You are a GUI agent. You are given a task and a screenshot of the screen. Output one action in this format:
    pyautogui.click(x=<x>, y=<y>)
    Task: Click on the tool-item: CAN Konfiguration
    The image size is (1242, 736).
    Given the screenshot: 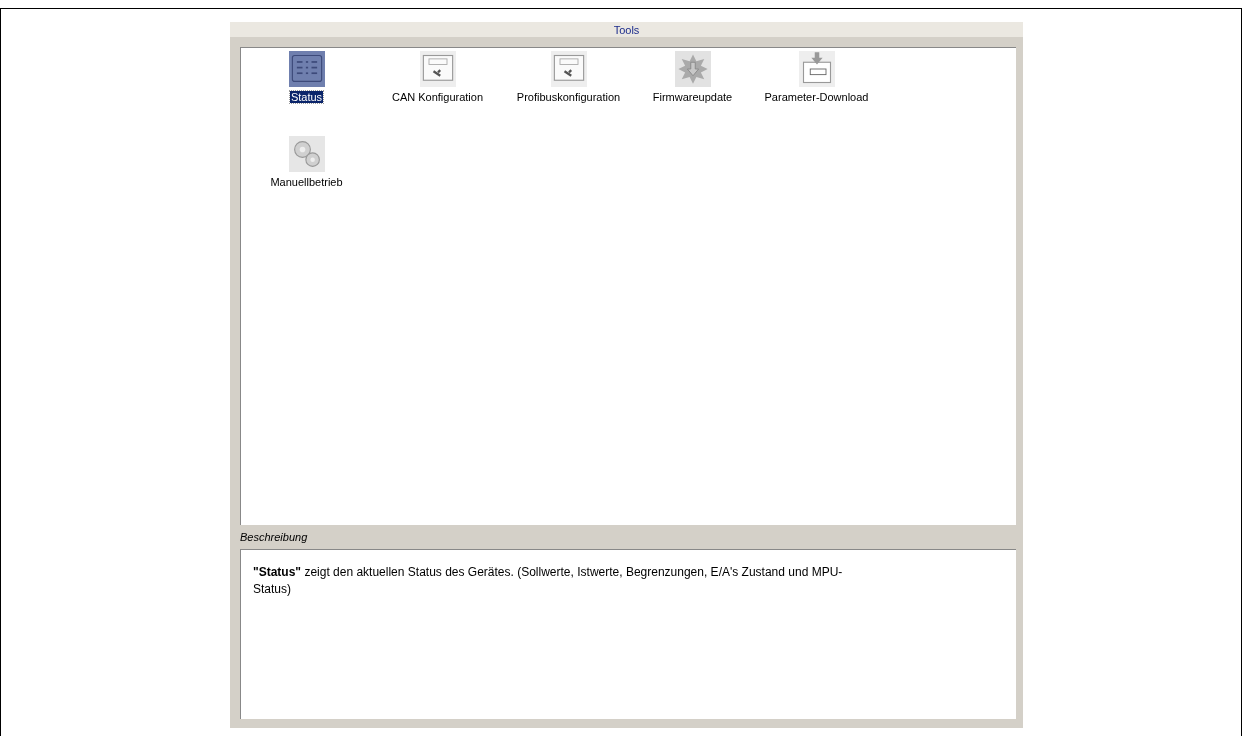 What is the action you would take?
    pyautogui.click(x=437, y=93)
    